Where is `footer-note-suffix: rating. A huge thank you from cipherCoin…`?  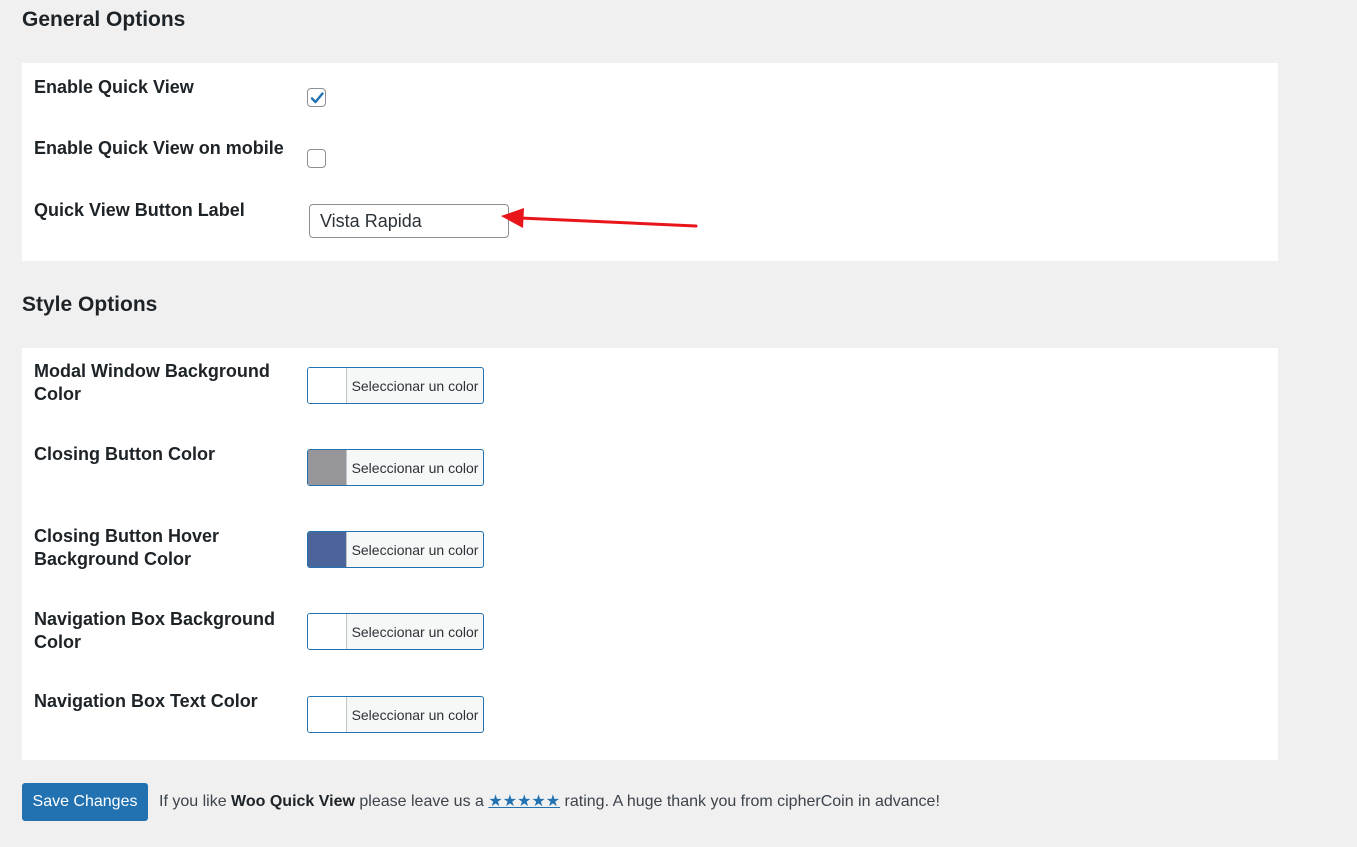 footer-note-suffix: rating. A huge thank you from cipherCoin… is located at coordinates (752, 801).